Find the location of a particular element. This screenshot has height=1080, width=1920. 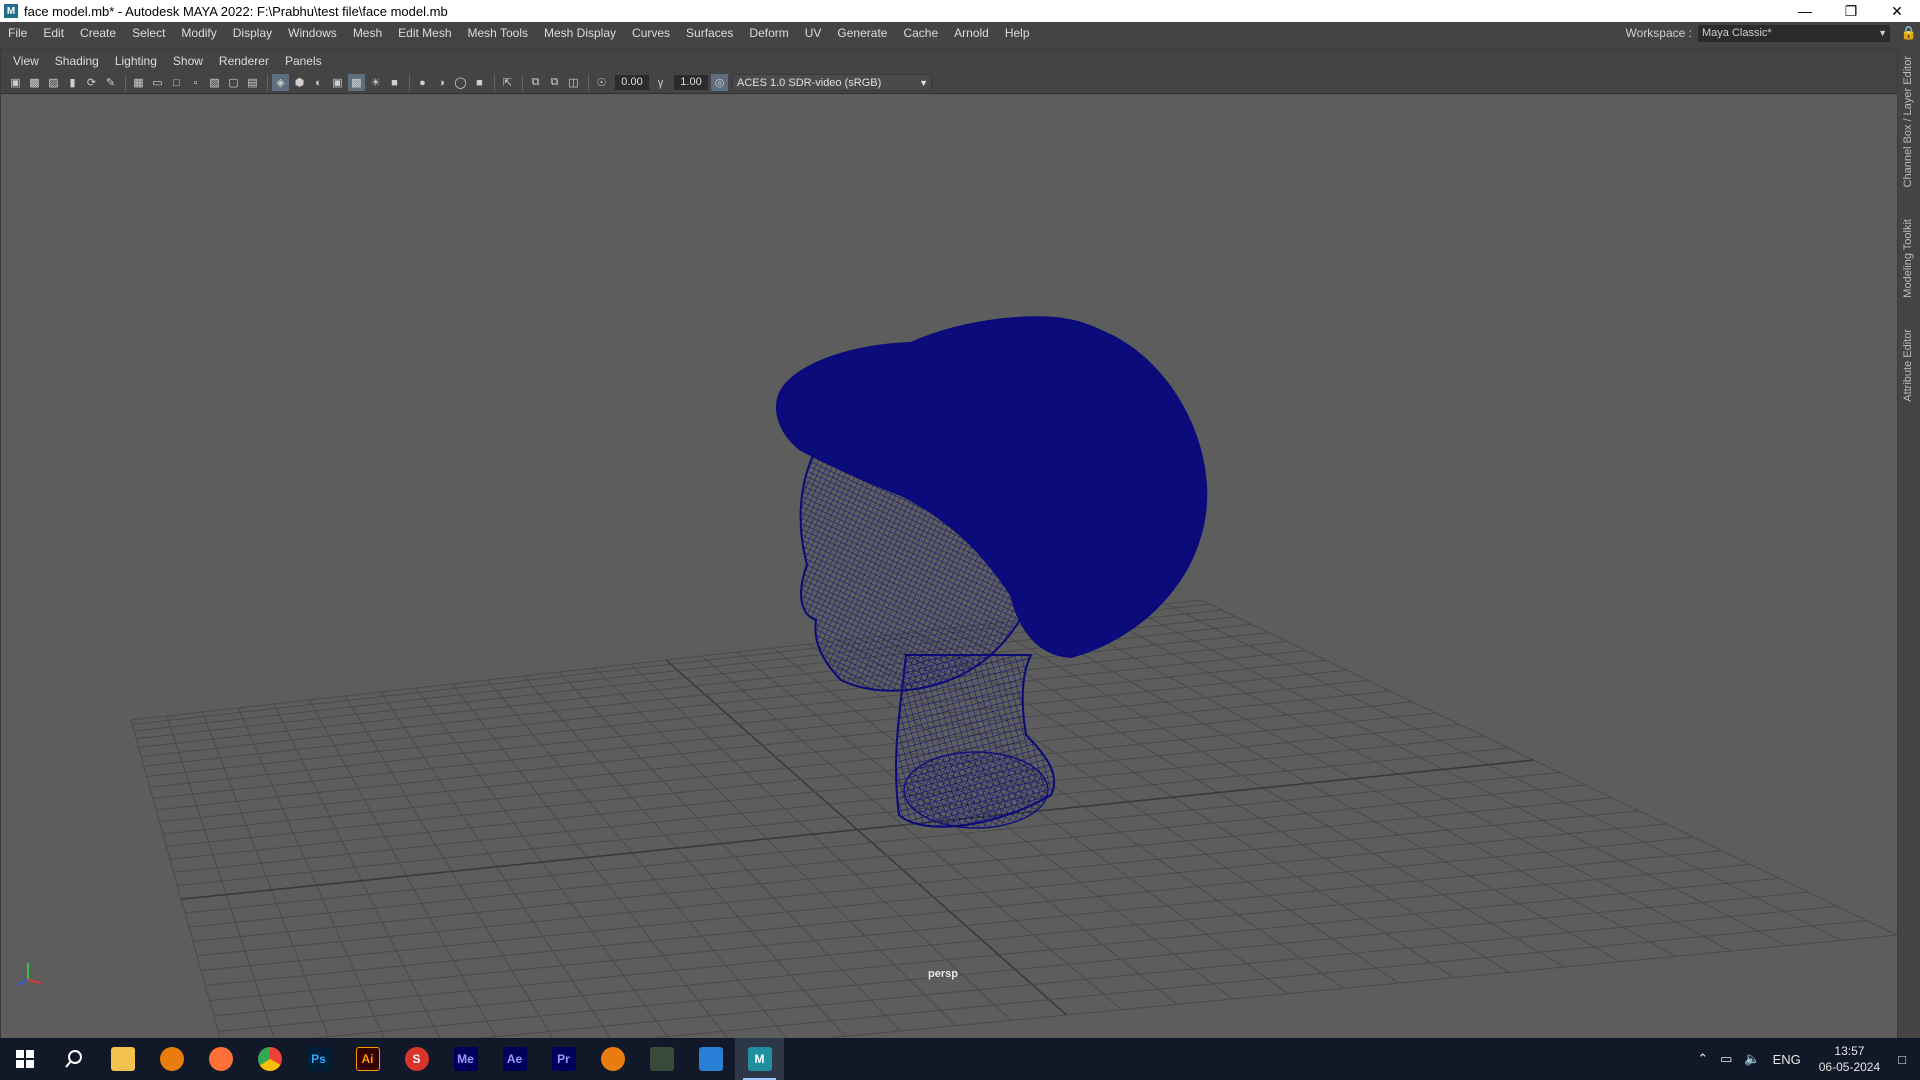

network-icon: ▭ is located at coordinates (1726, 1059).